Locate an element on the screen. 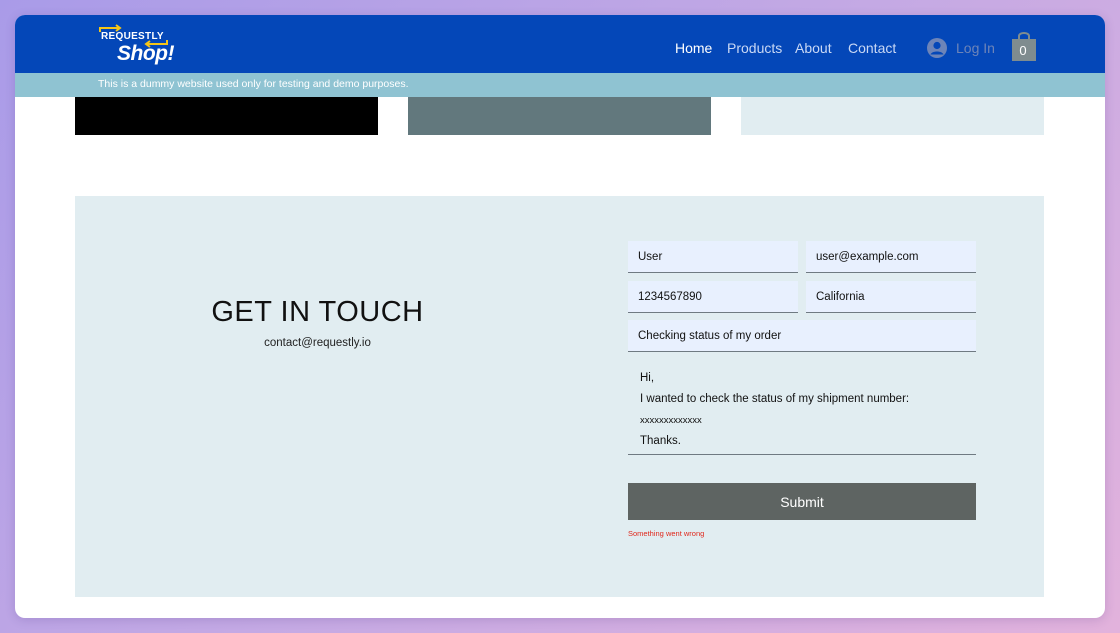 The width and height of the screenshot is (1120, 633). nav-products: Products is located at coordinates (754, 48).